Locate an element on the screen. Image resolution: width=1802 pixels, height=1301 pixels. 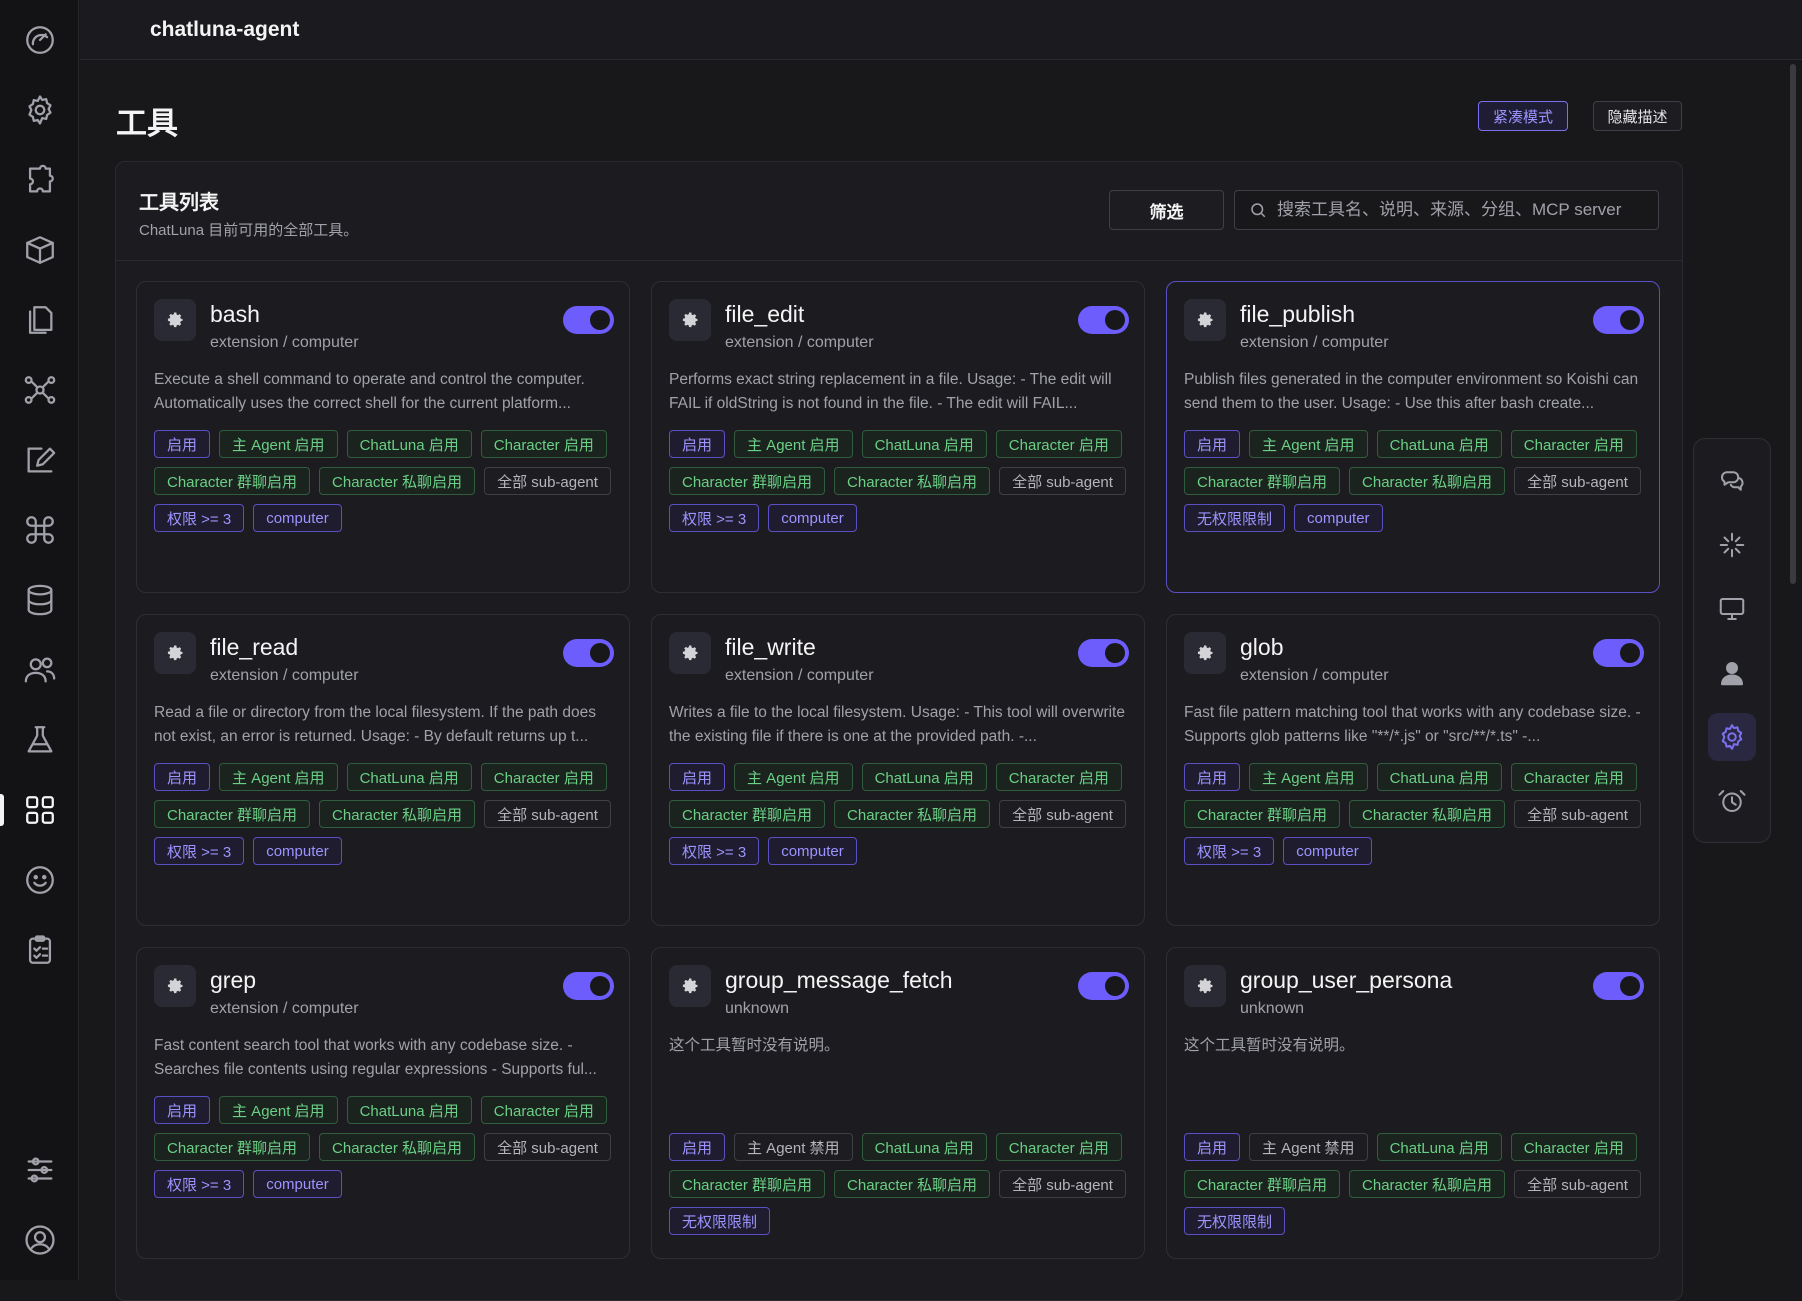
sidebar-item-graph is located at coordinates (39, 390).